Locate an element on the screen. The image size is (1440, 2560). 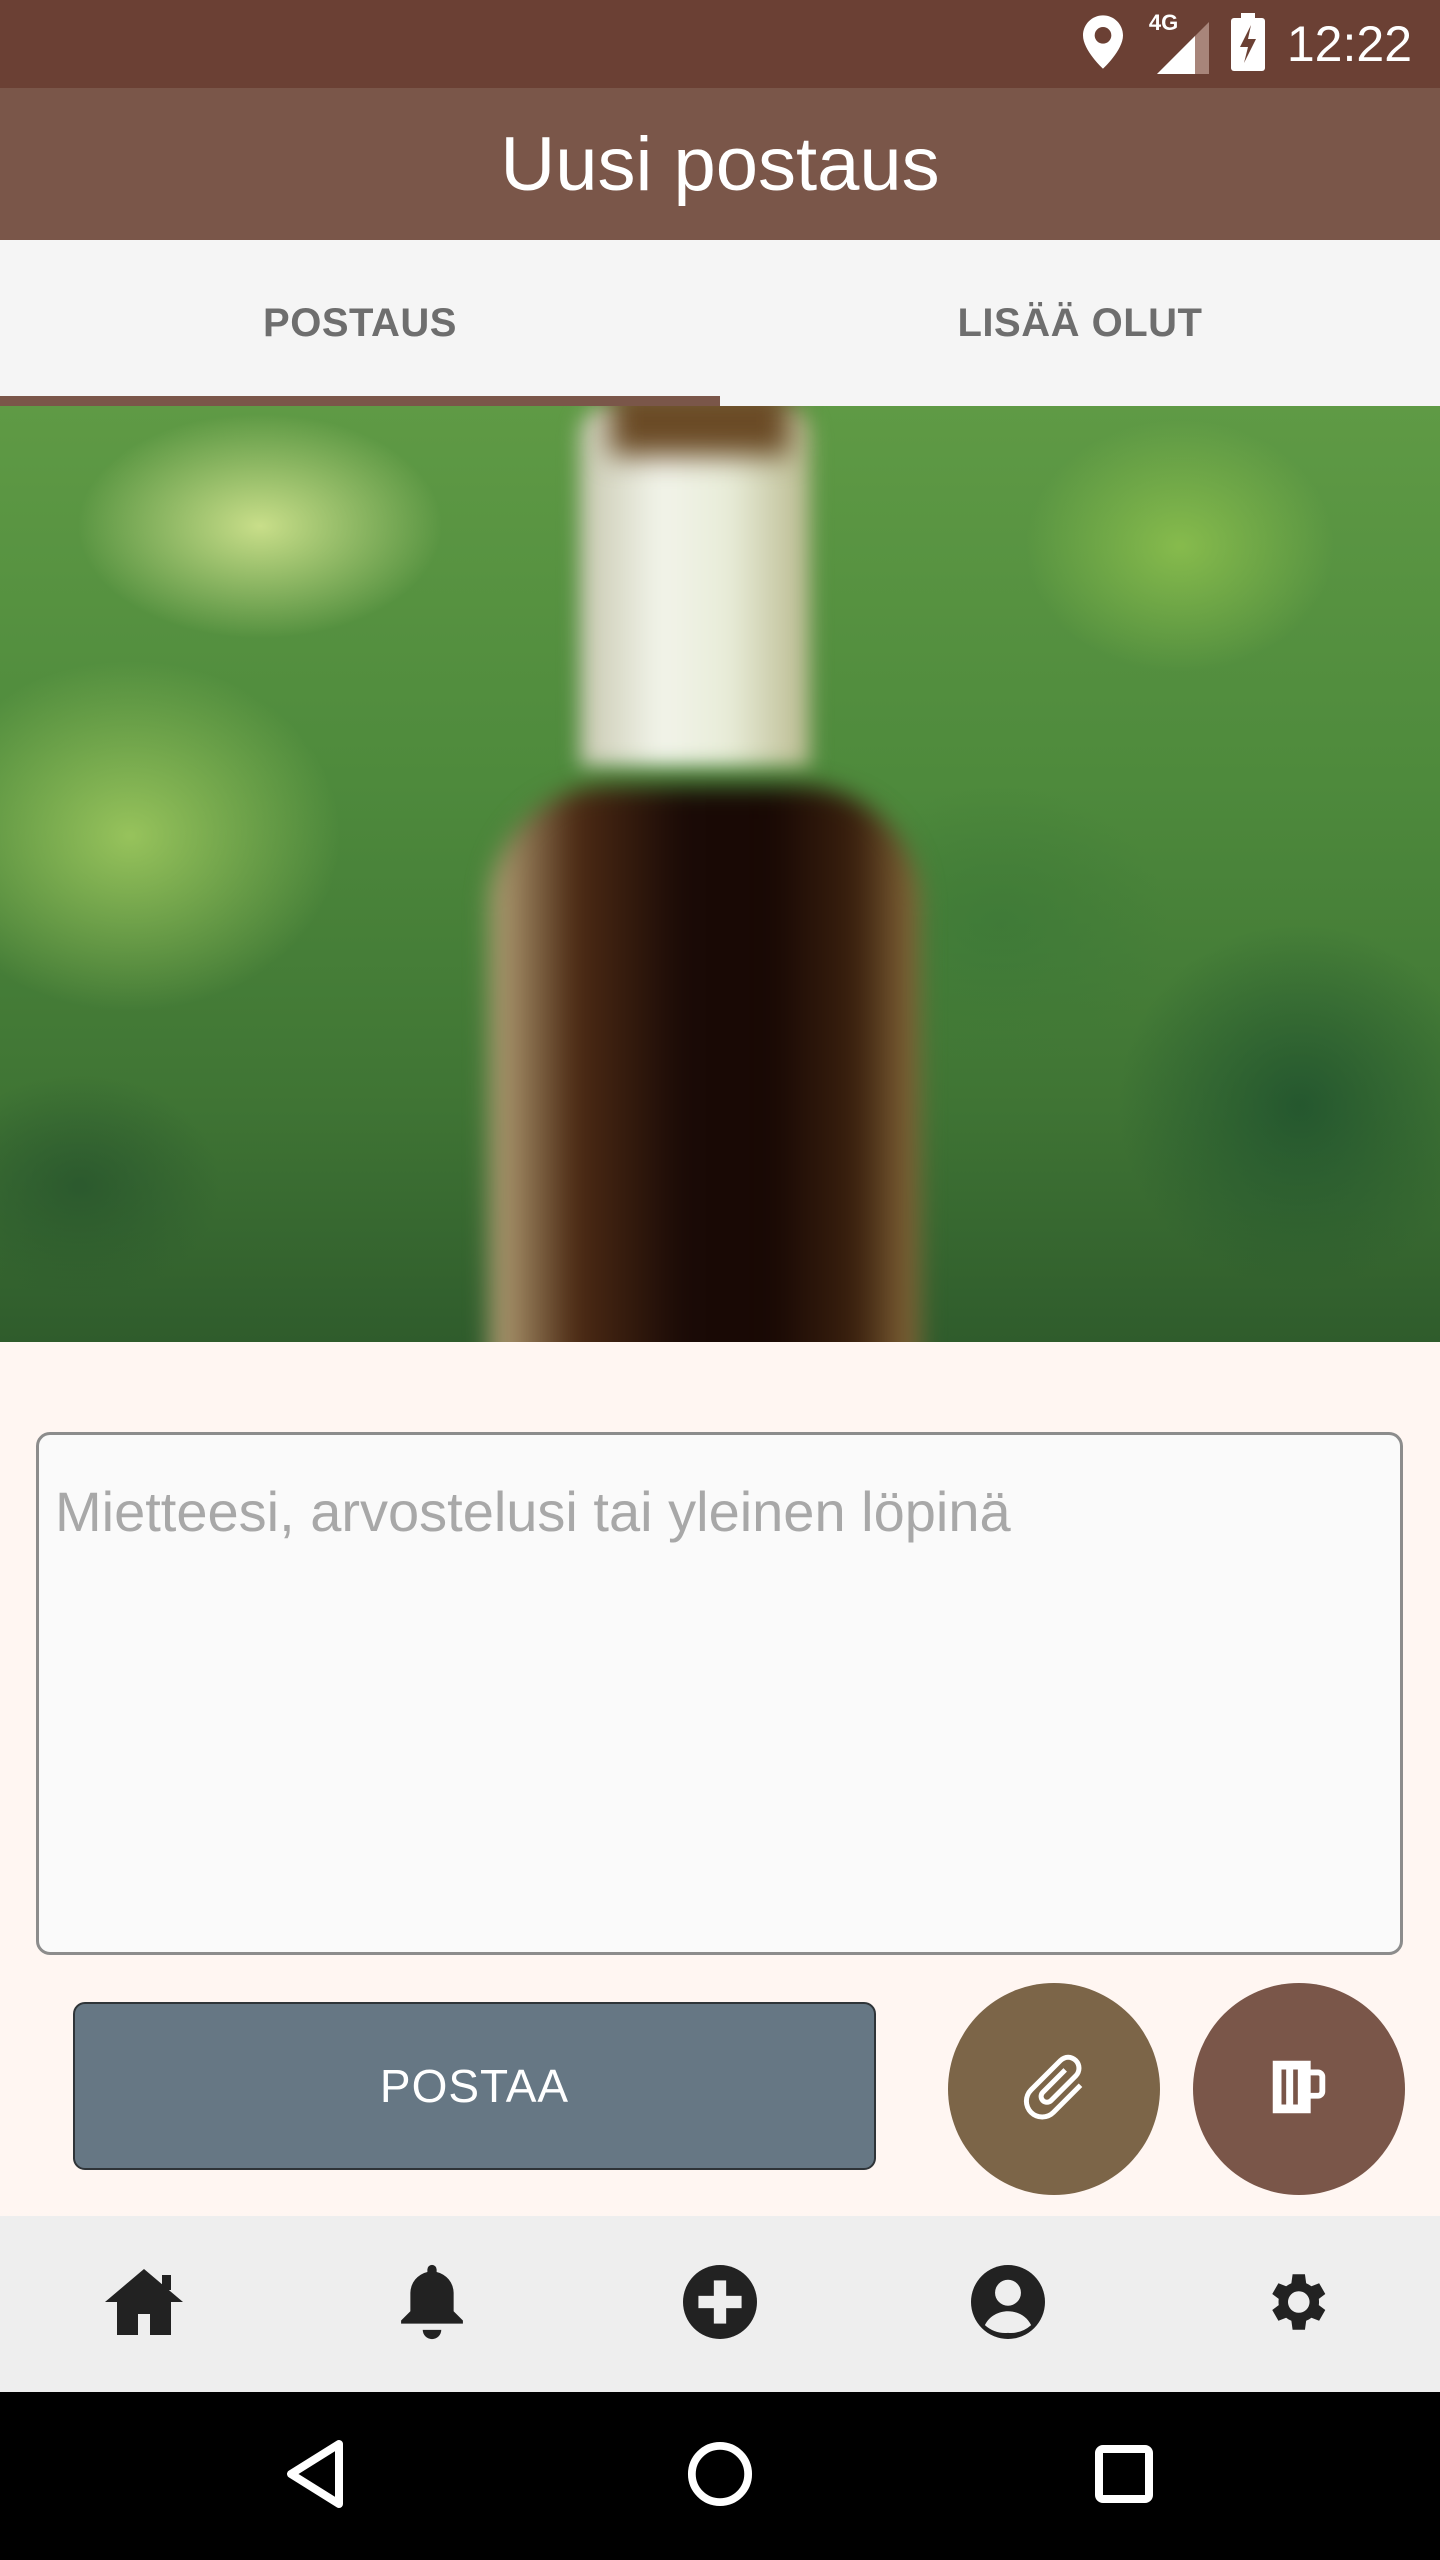
paperclip-icon is located at coordinates (1054, 2089).